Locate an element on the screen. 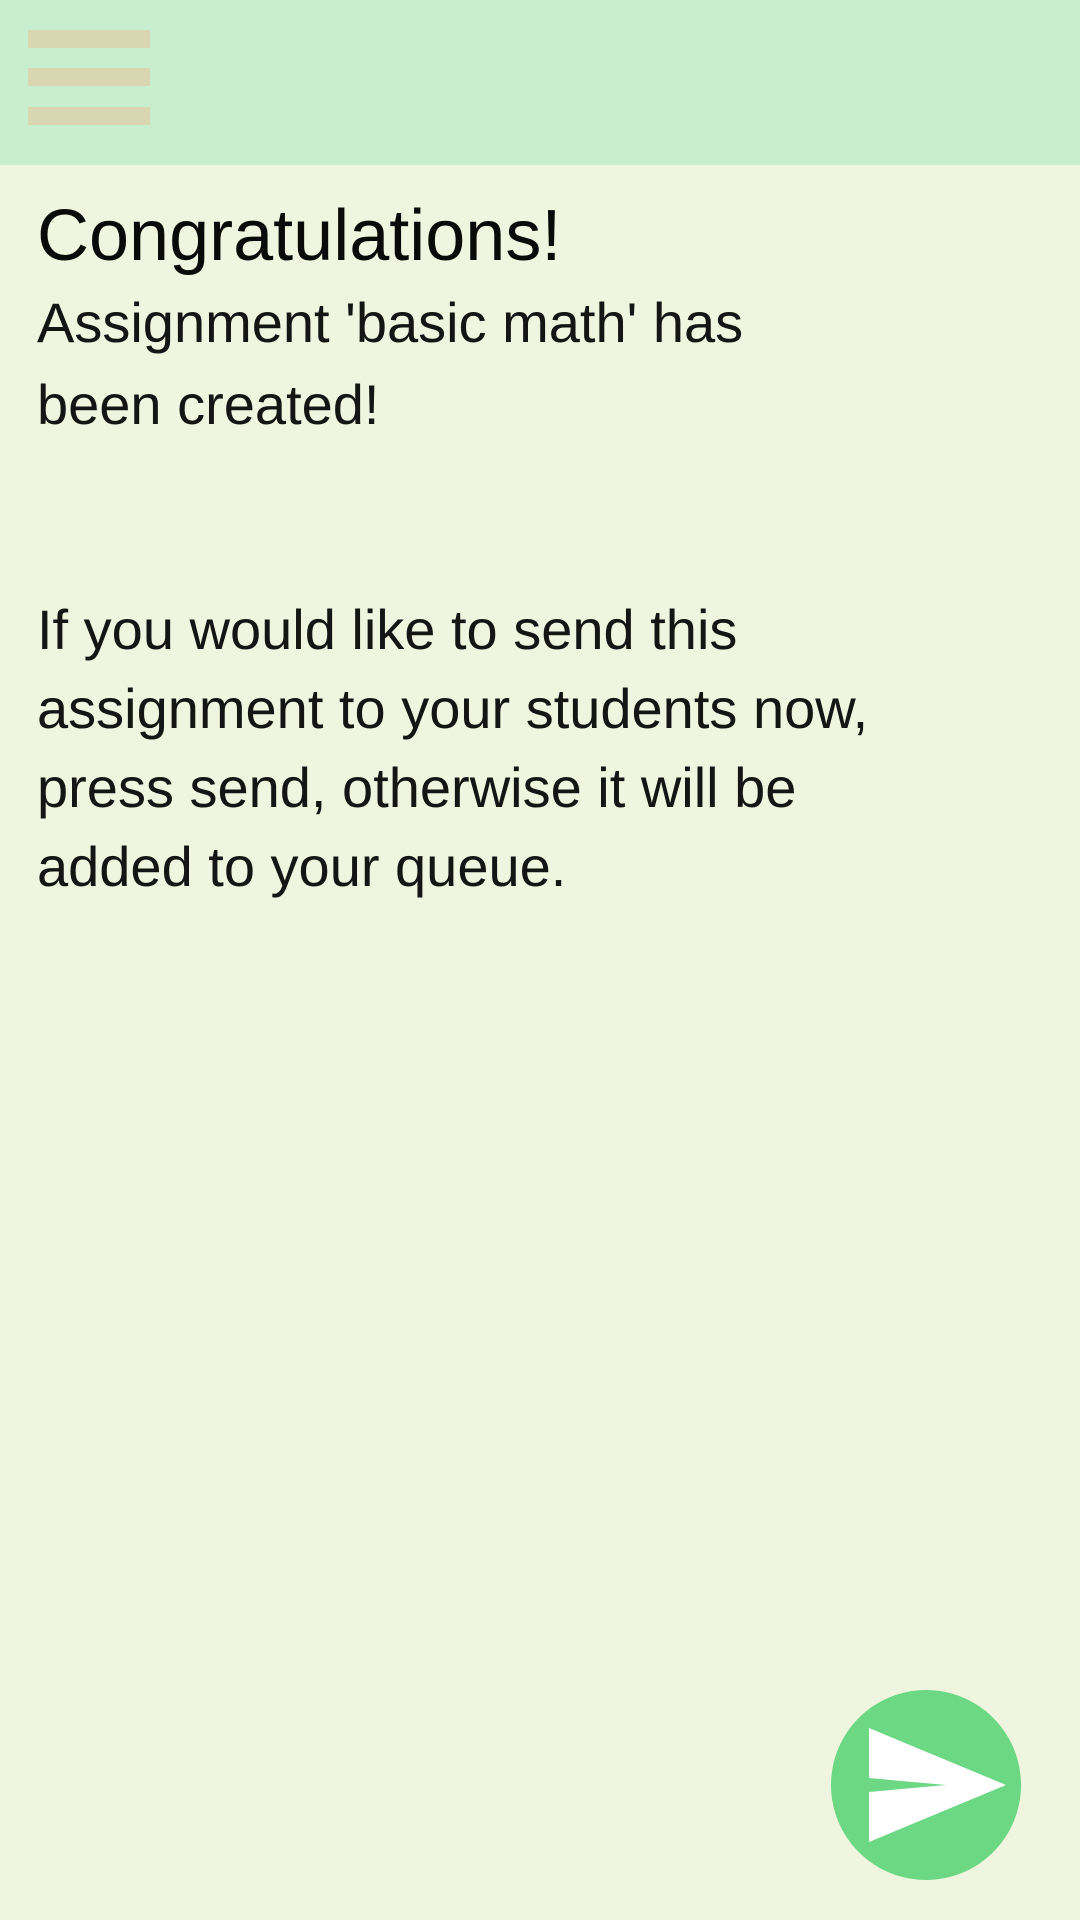 This screenshot has height=1920, width=1080. send-icon is located at coordinates (937, 1785).